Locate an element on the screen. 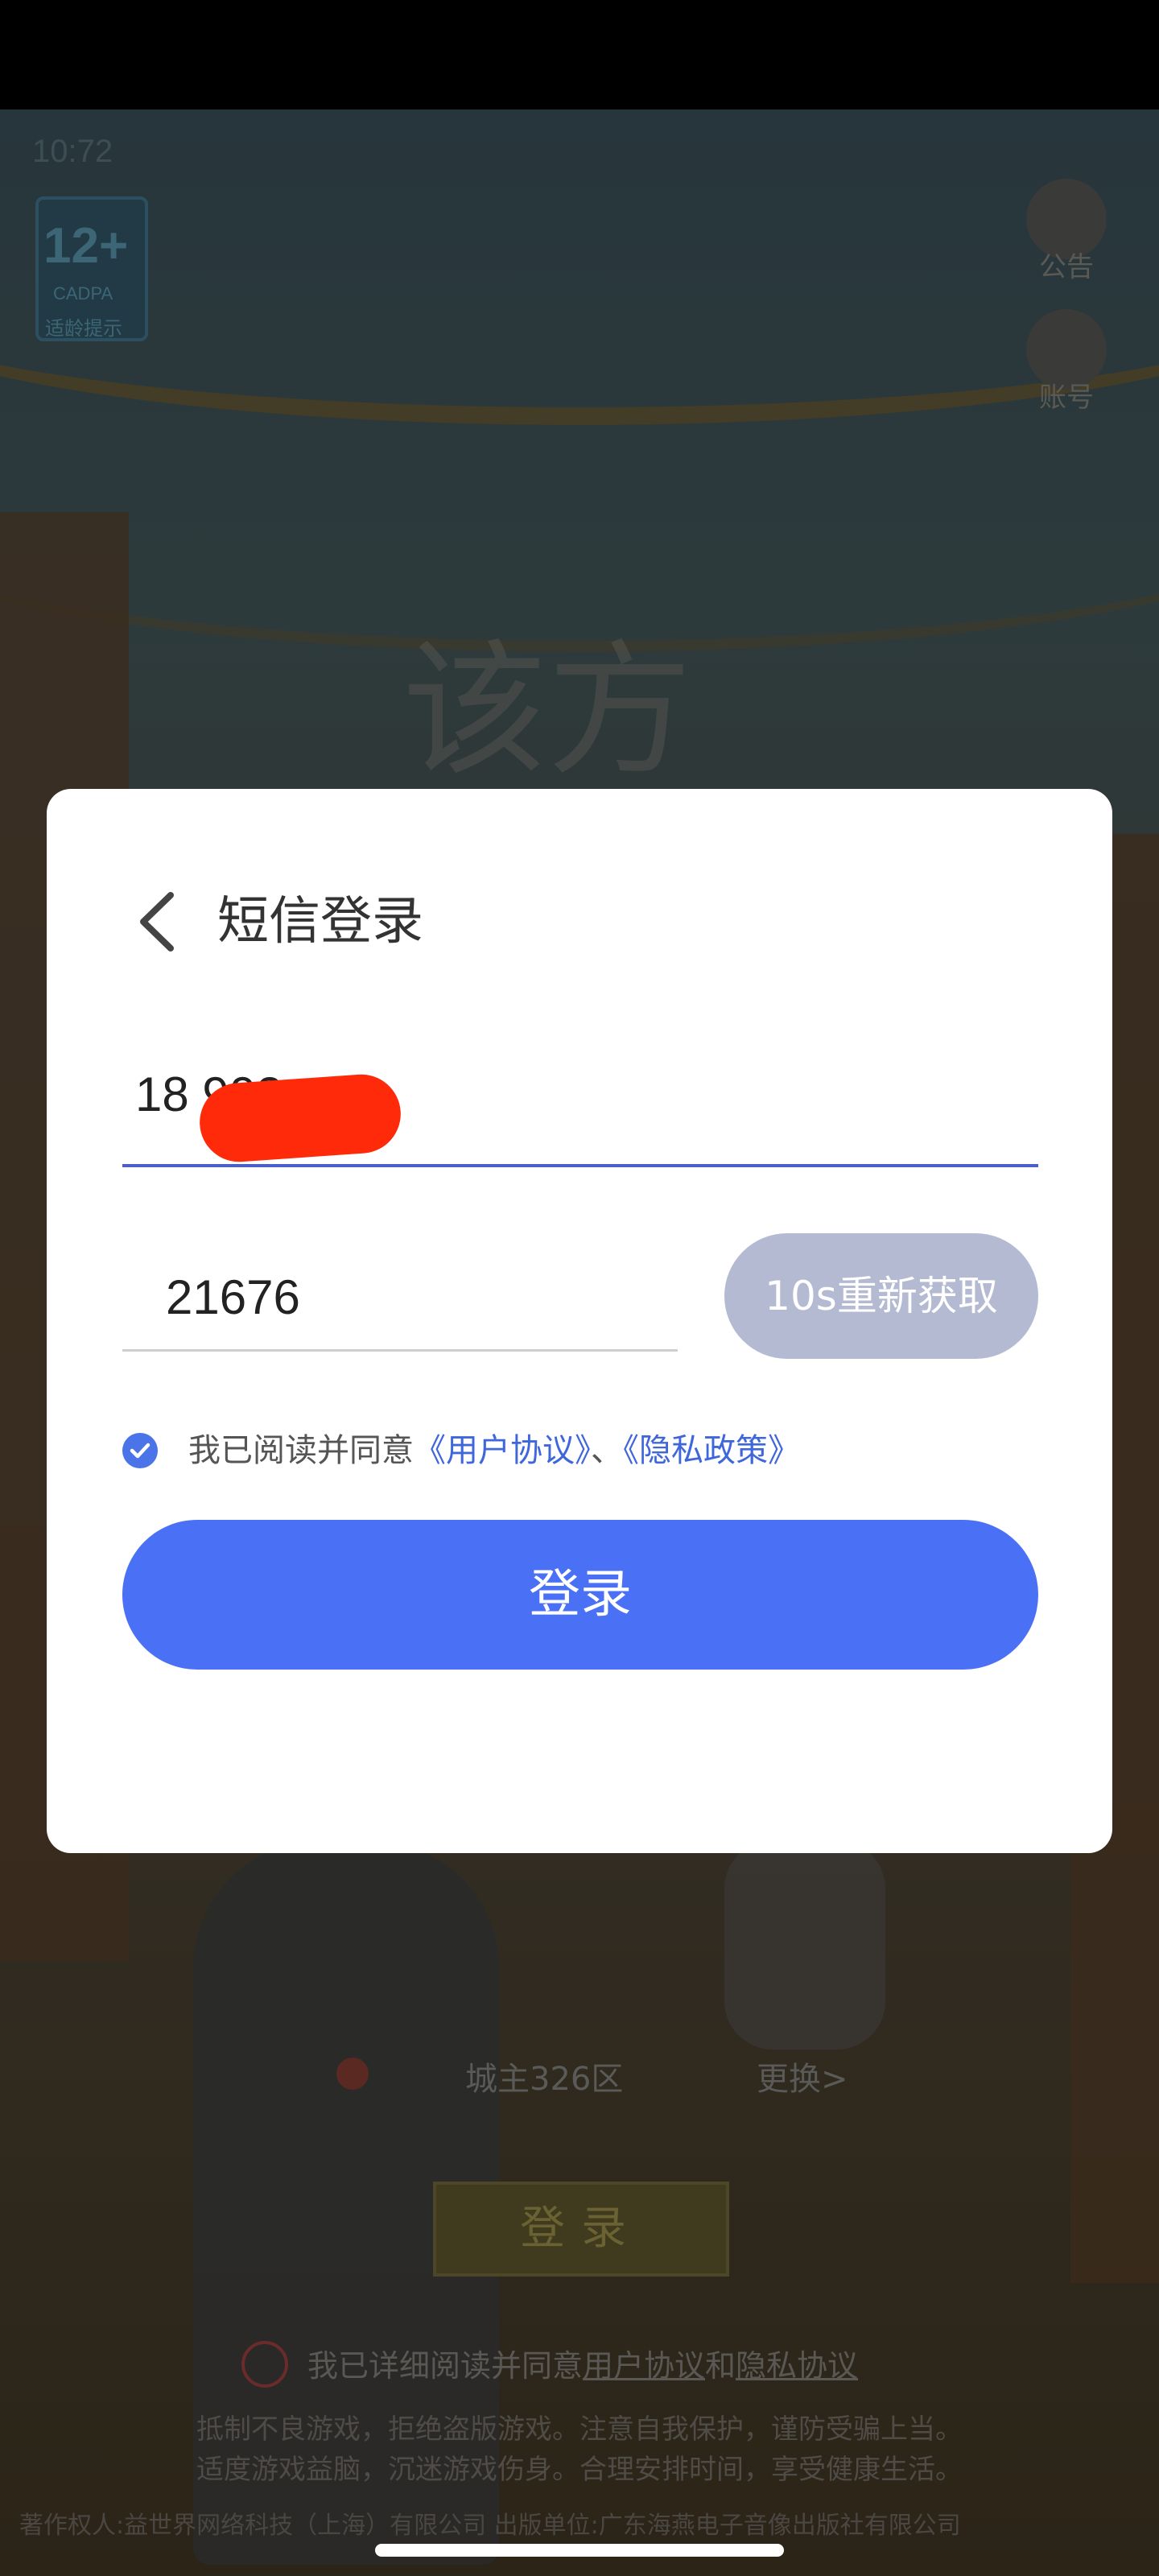  notice-button: 公告 is located at coordinates (1066, 239).